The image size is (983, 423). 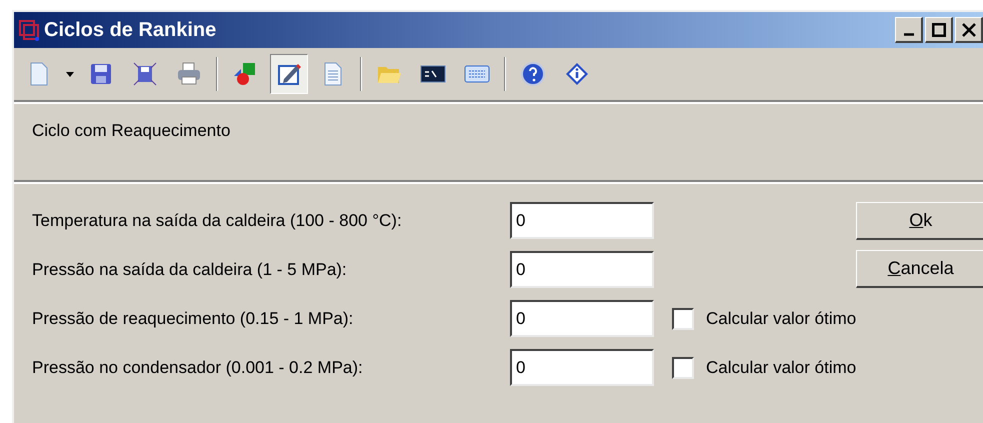 I want to click on toolbar-button, so click(x=289, y=74).